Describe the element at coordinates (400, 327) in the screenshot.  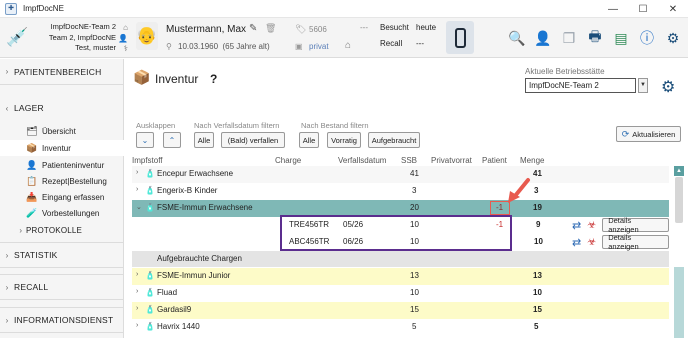
I see `table-row: › 🧴 Havrix 1440 5 5` at that location.